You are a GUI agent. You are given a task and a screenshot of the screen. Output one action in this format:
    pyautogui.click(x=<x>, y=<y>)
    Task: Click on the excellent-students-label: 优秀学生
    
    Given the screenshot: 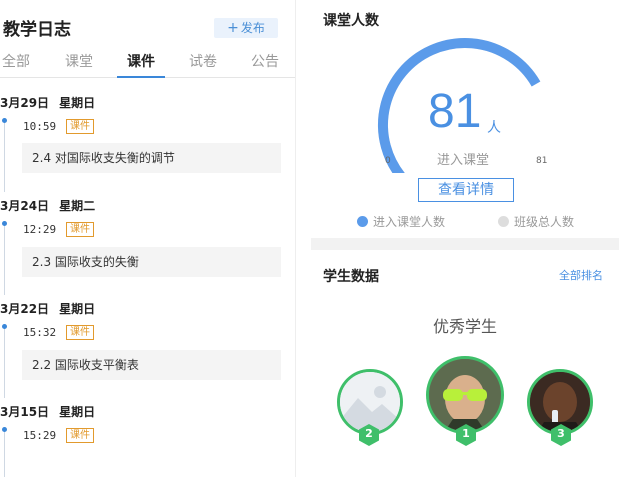 What is the action you would take?
    pyautogui.click(x=464, y=326)
    